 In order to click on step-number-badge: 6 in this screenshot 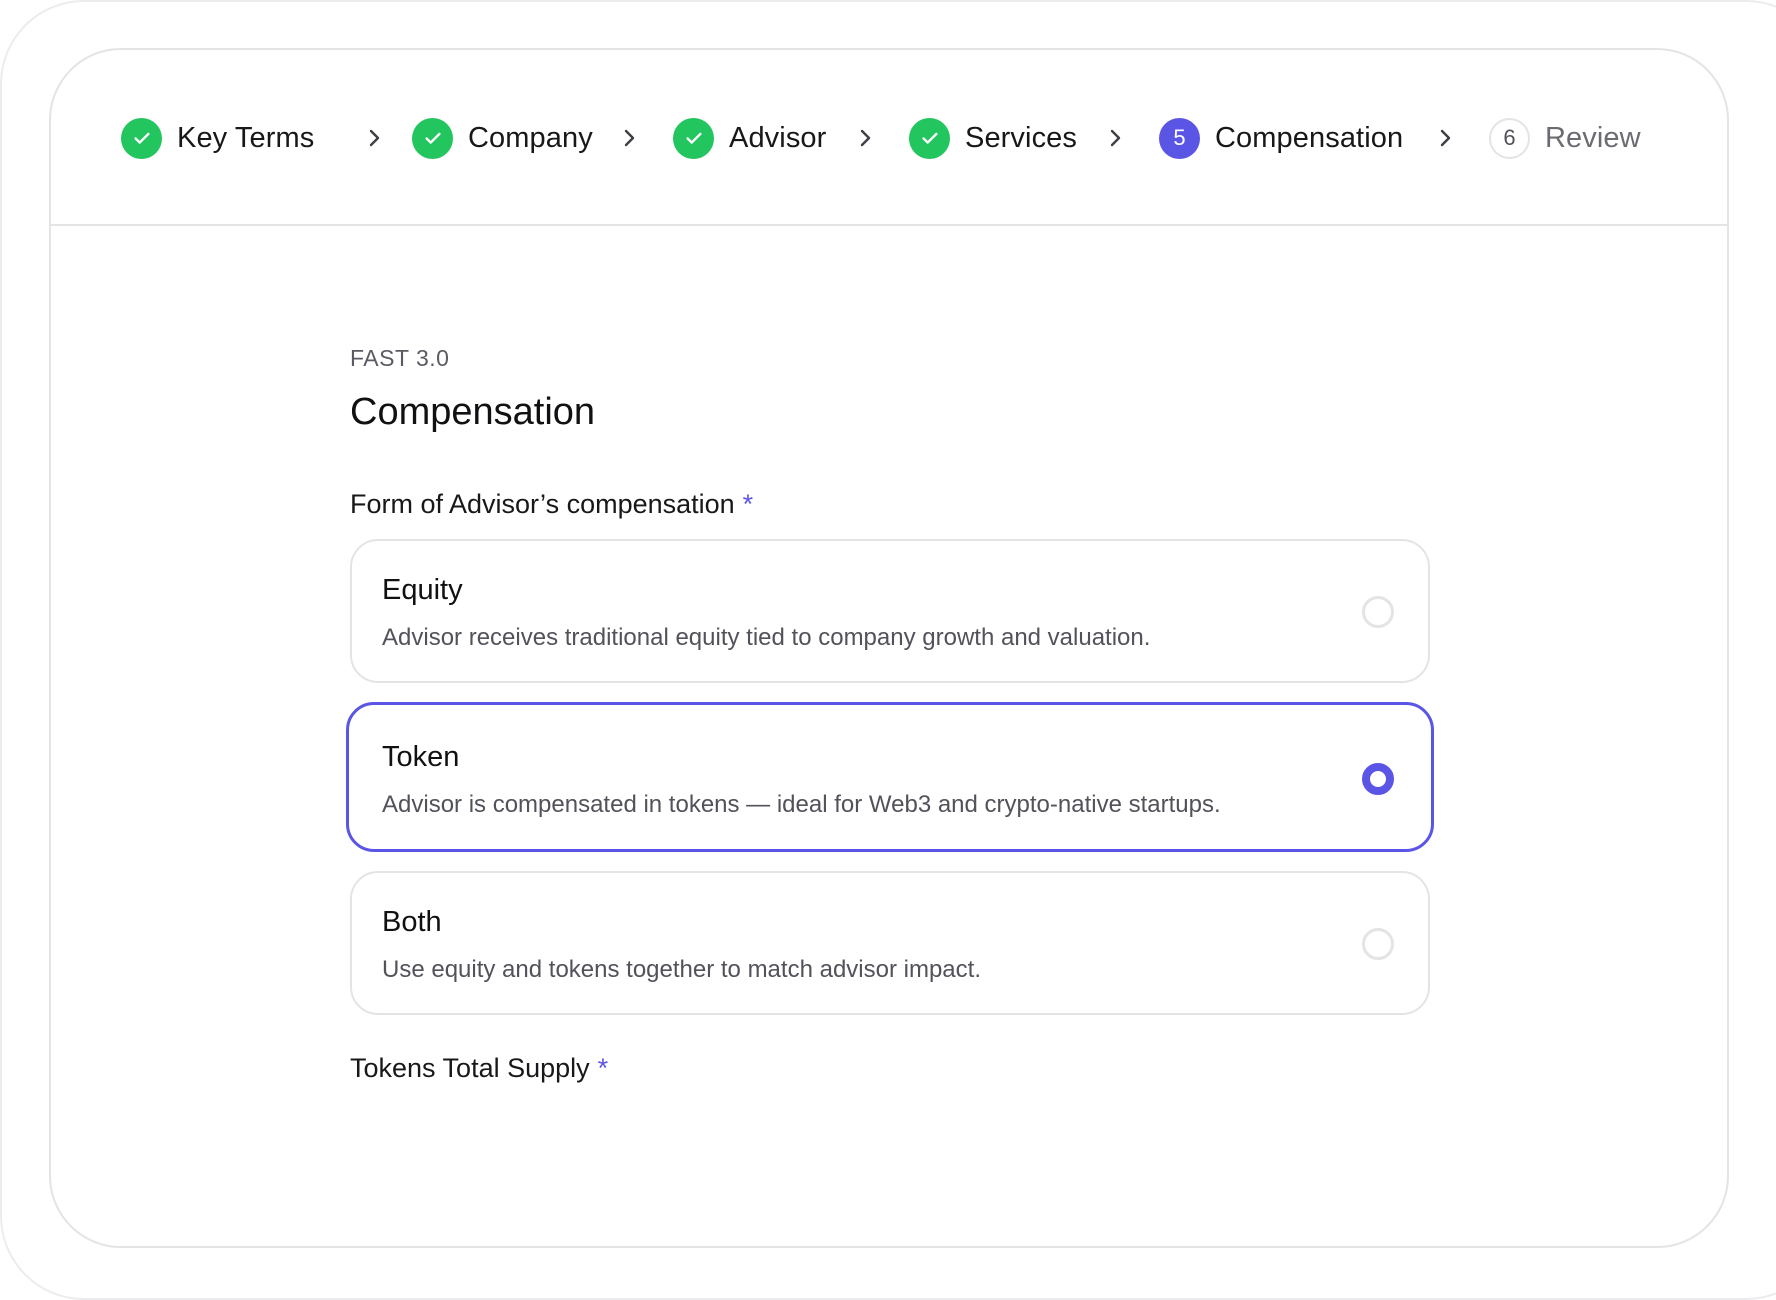, I will do `click(1509, 138)`.